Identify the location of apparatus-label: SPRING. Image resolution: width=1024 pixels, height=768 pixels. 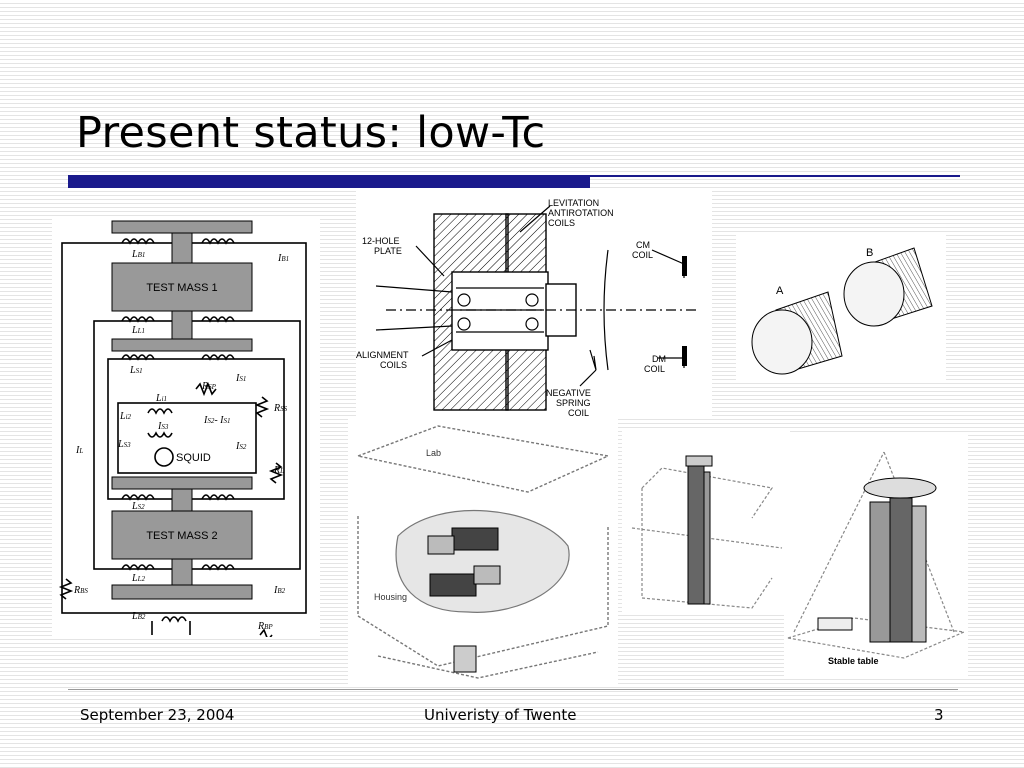
(573, 403).